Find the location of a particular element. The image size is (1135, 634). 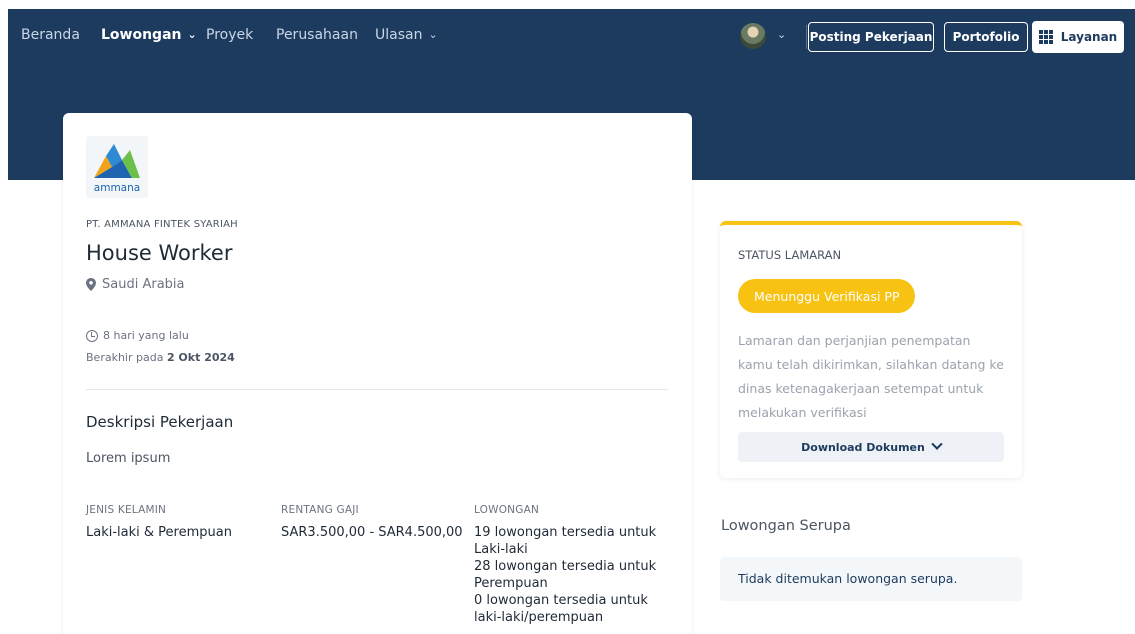

job-title: House Worker is located at coordinates (159, 253).